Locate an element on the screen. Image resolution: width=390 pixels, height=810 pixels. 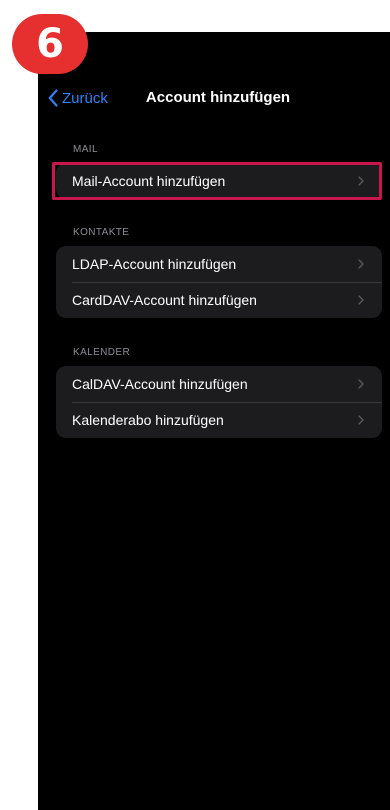
list-item-carddav-account: CardDAV-Account hinzufügen is located at coordinates (219, 300).